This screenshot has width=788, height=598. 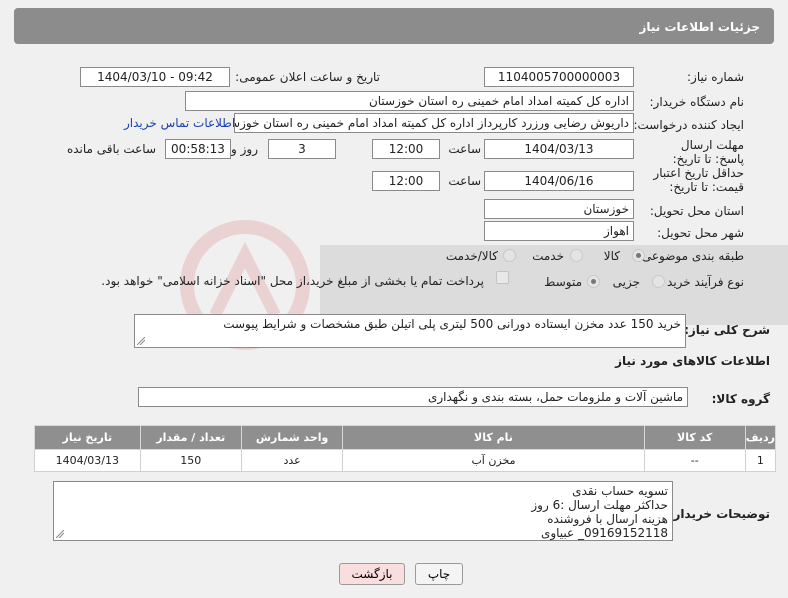 What do you see at coordinates (559, 149) in the screenshot?
I see `reply-date-field: 1404/03/13` at bounding box center [559, 149].